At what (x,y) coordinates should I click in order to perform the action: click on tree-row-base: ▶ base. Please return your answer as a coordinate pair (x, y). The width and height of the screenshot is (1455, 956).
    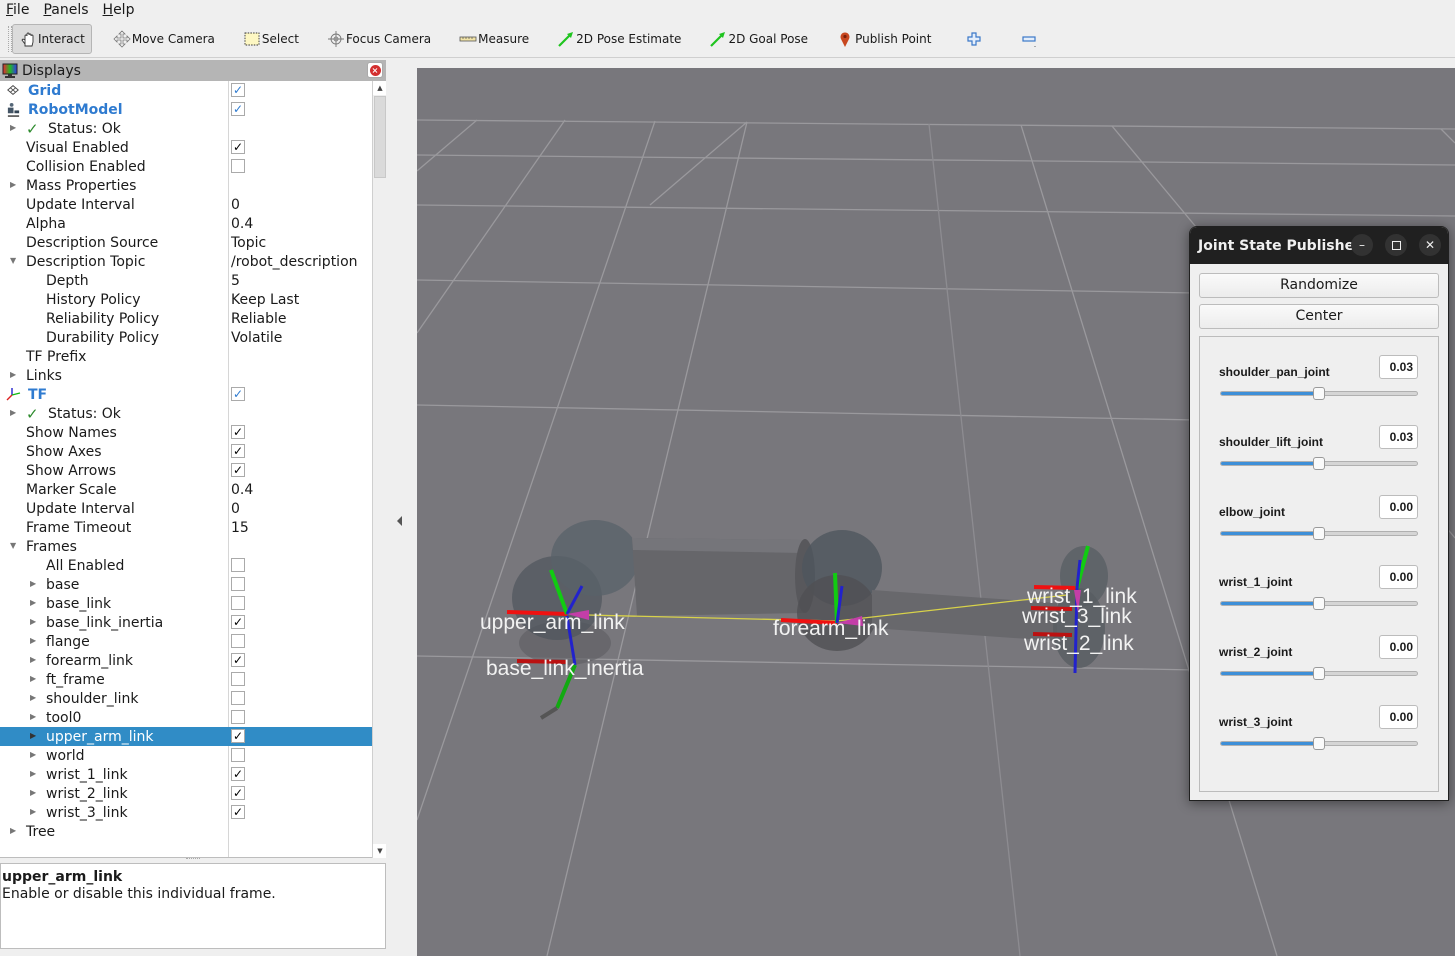
    Looking at the image, I should click on (186, 584).